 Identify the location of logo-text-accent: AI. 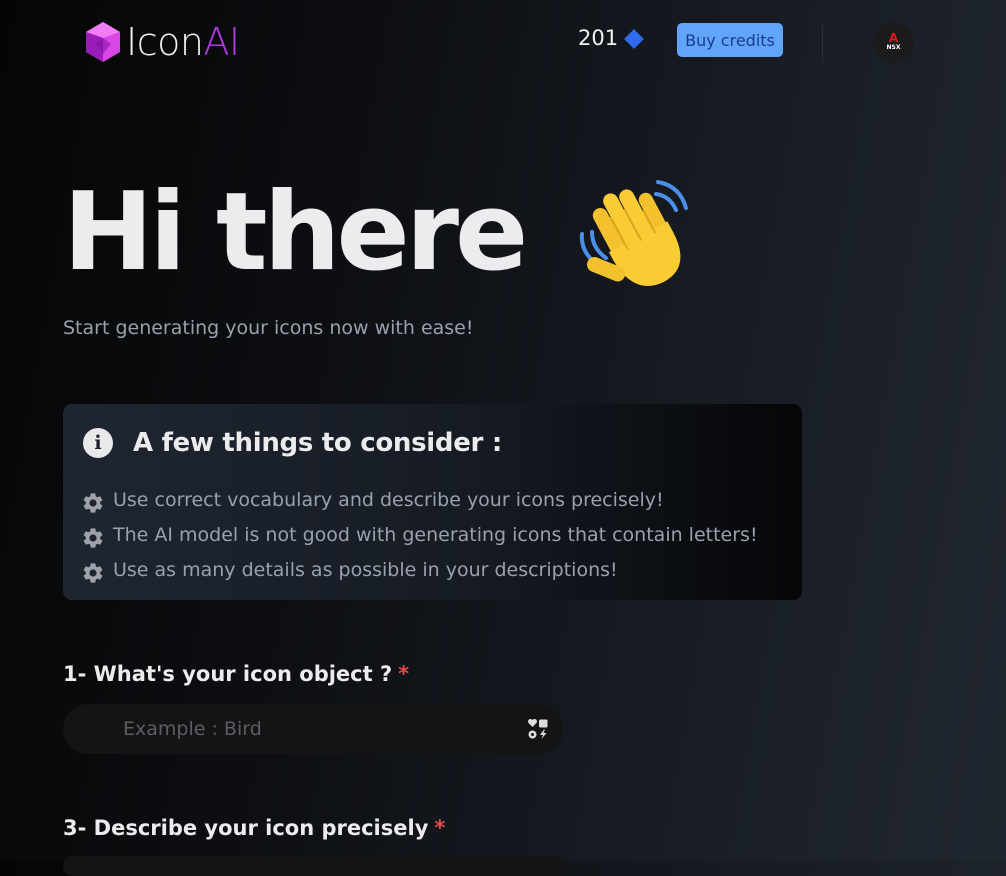
(221, 42).